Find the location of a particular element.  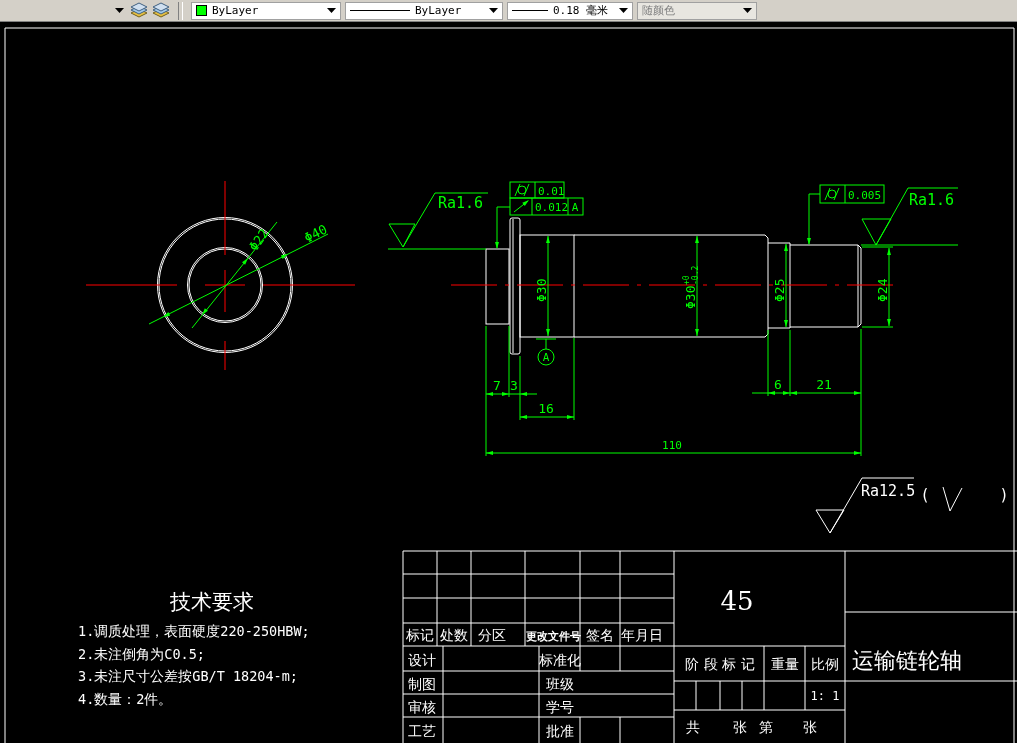

table-header: 比例 is located at coordinates (825, 664).